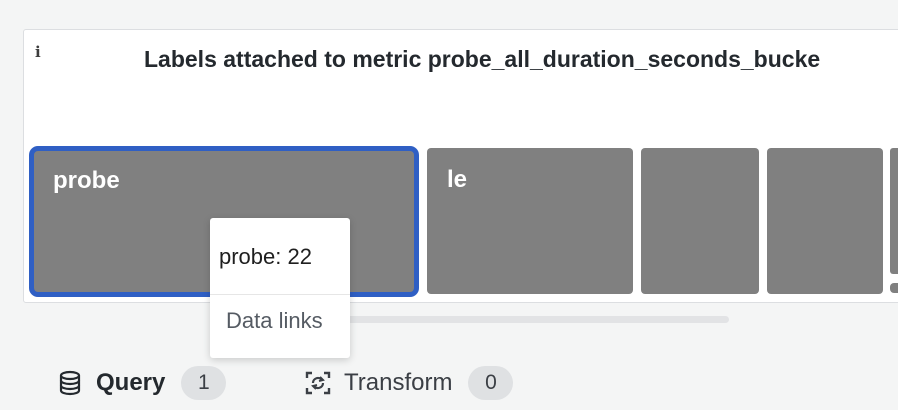  Describe the element at coordinates (530, 221) in the screenshot. I see `tile-le: le` at that location.